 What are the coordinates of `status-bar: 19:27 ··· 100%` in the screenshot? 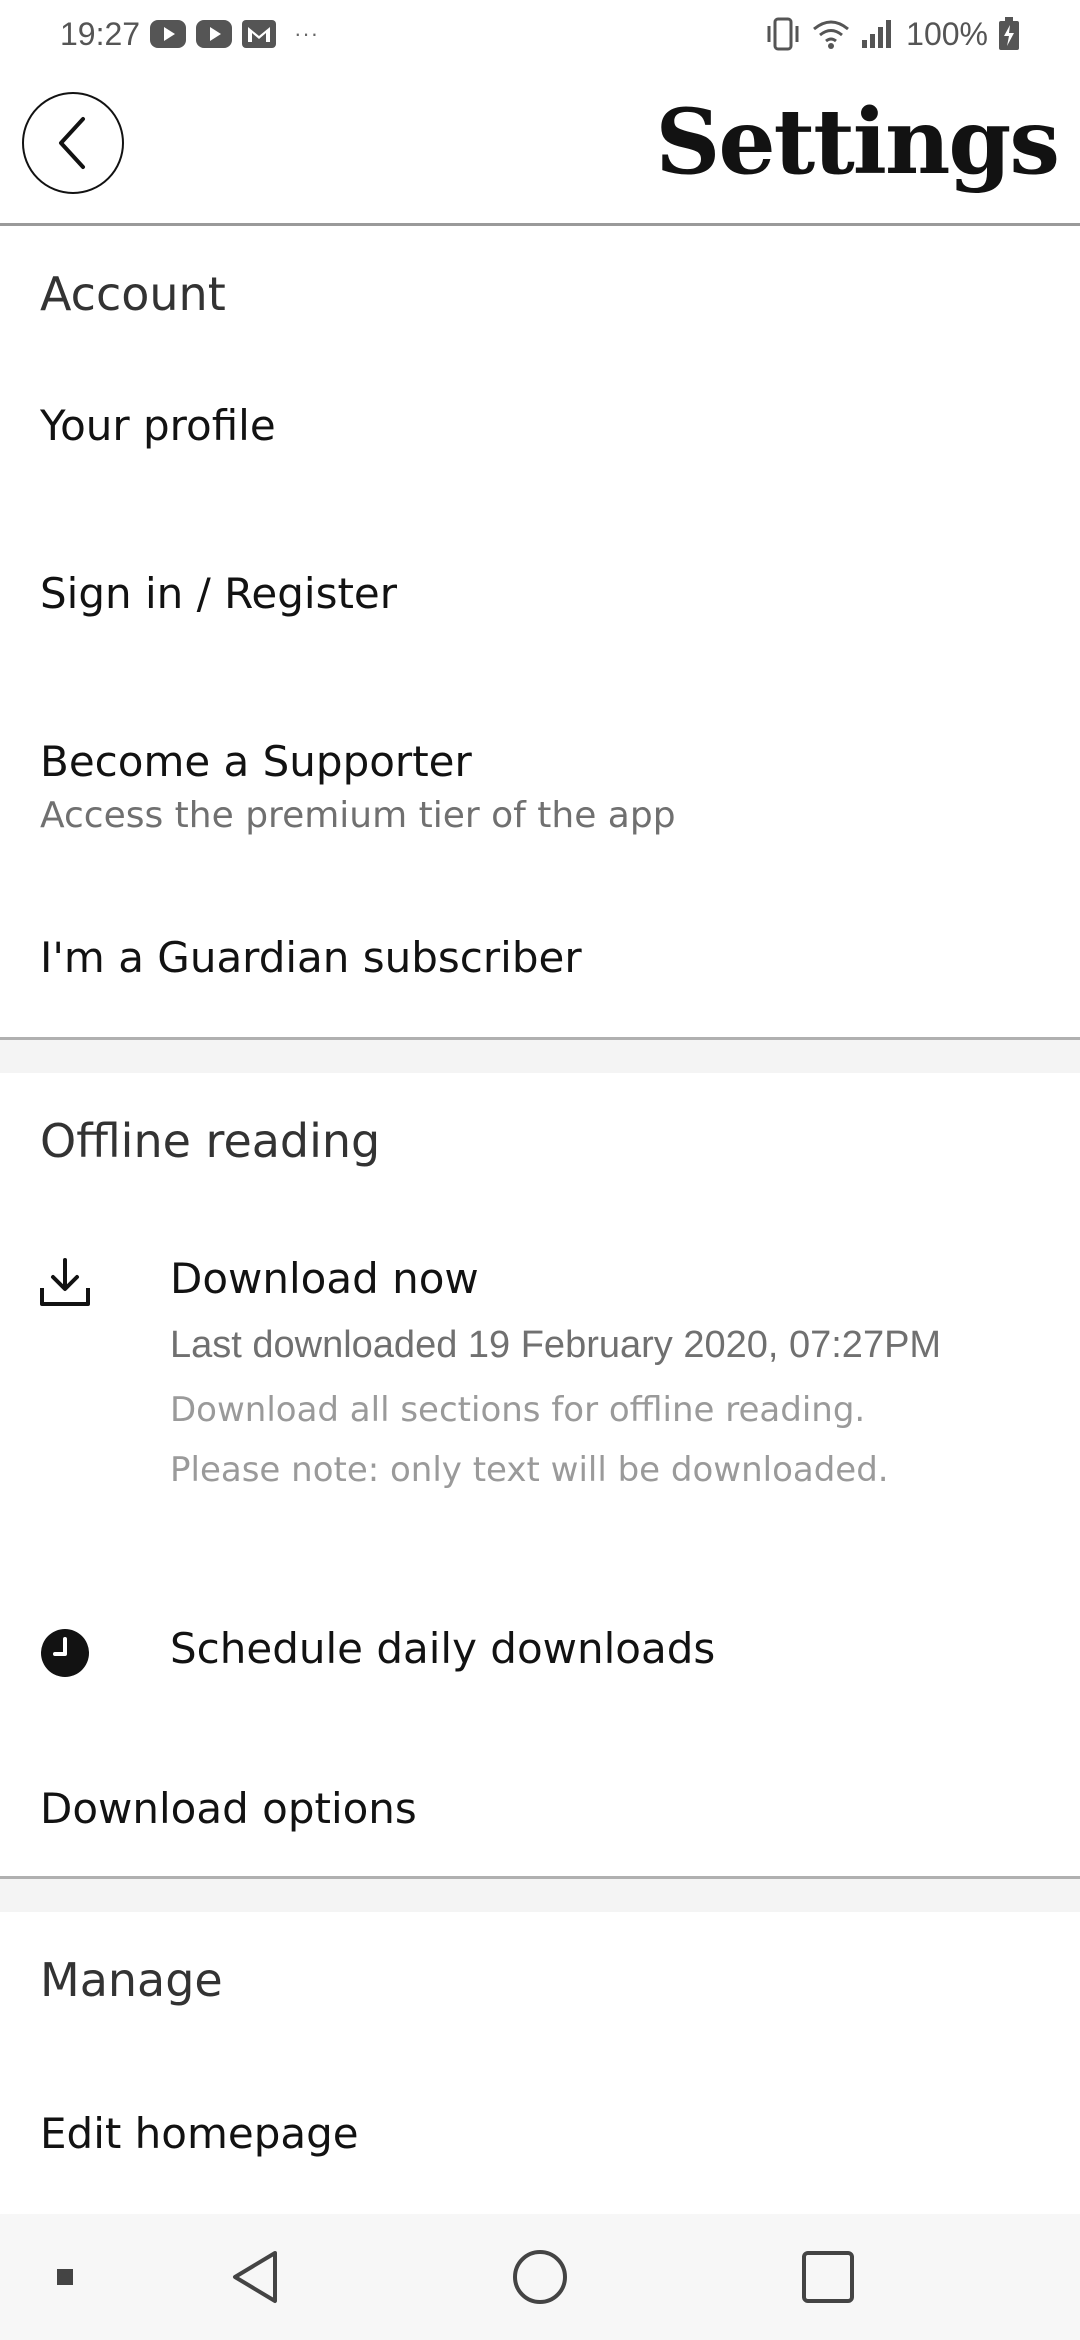 It's located at (540, 34).